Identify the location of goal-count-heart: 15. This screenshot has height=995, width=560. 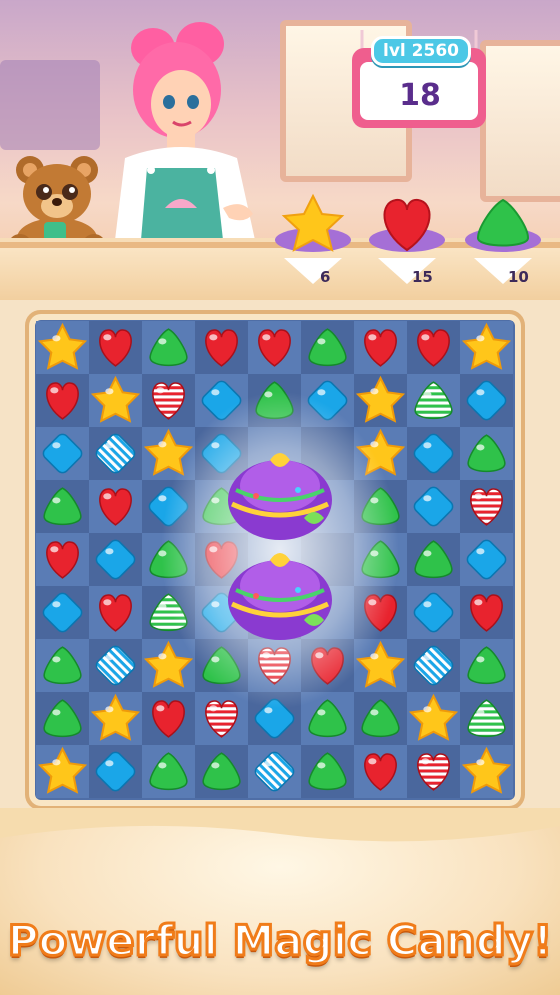
(422, 277).